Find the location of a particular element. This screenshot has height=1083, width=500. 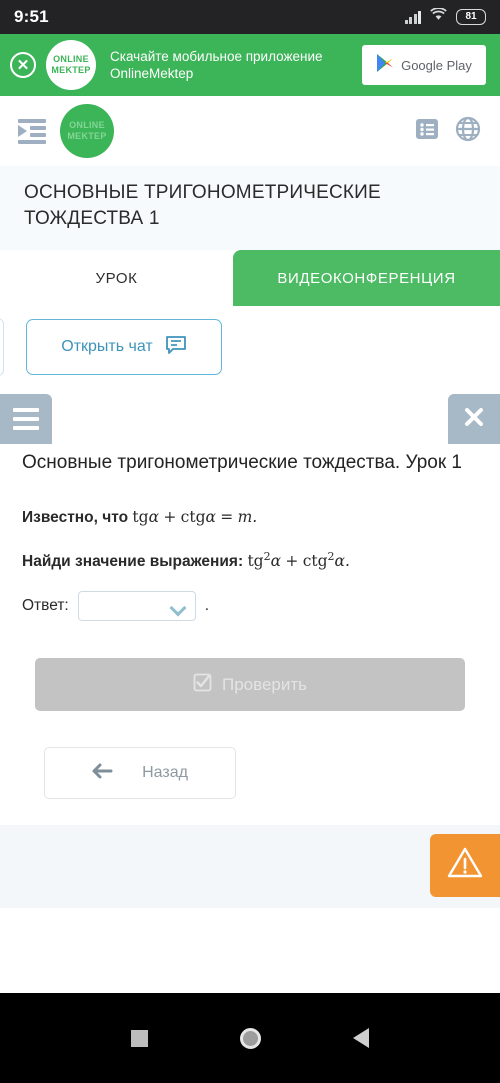

math-tg: tg is located at coordinates (140, 517).